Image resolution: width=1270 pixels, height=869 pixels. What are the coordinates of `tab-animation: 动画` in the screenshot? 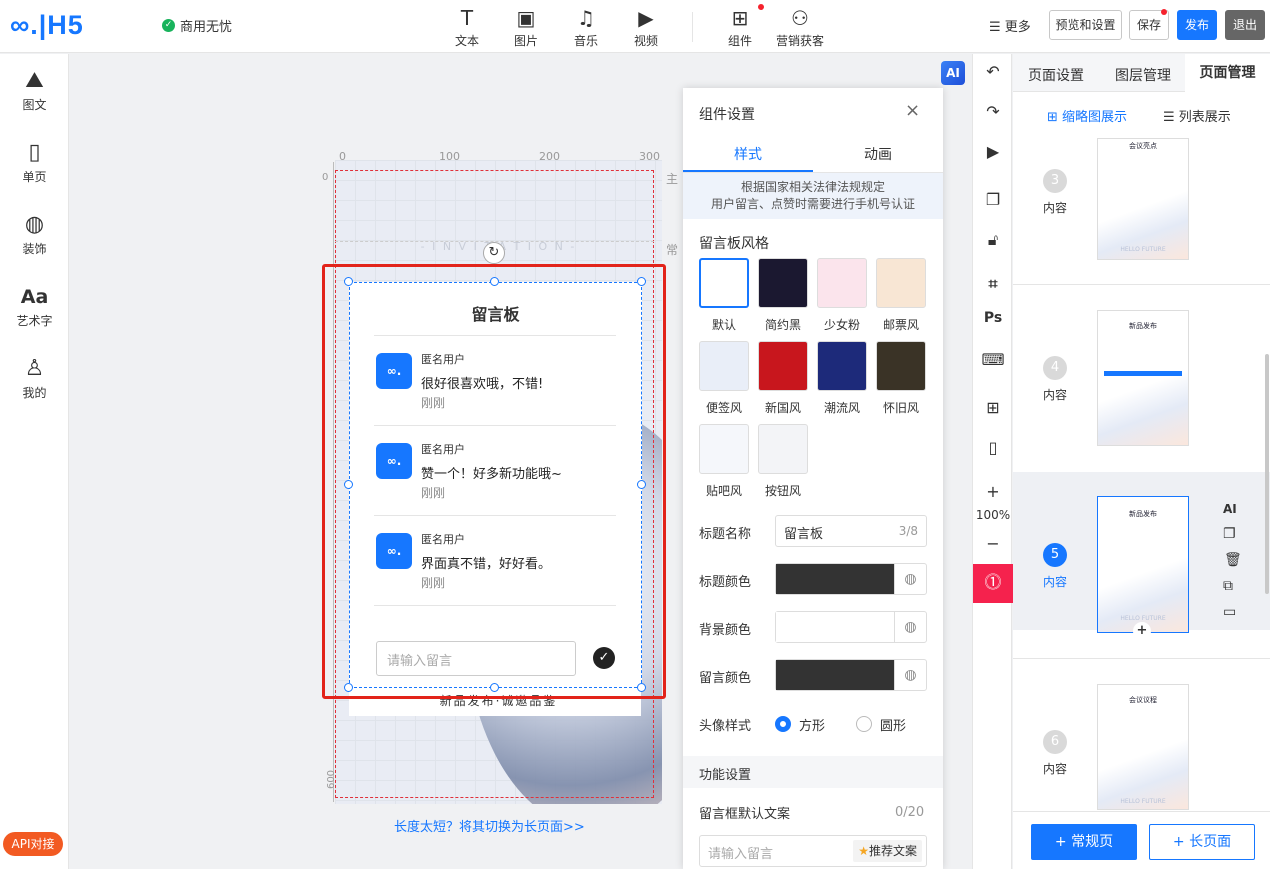 It's located at (878, 154).